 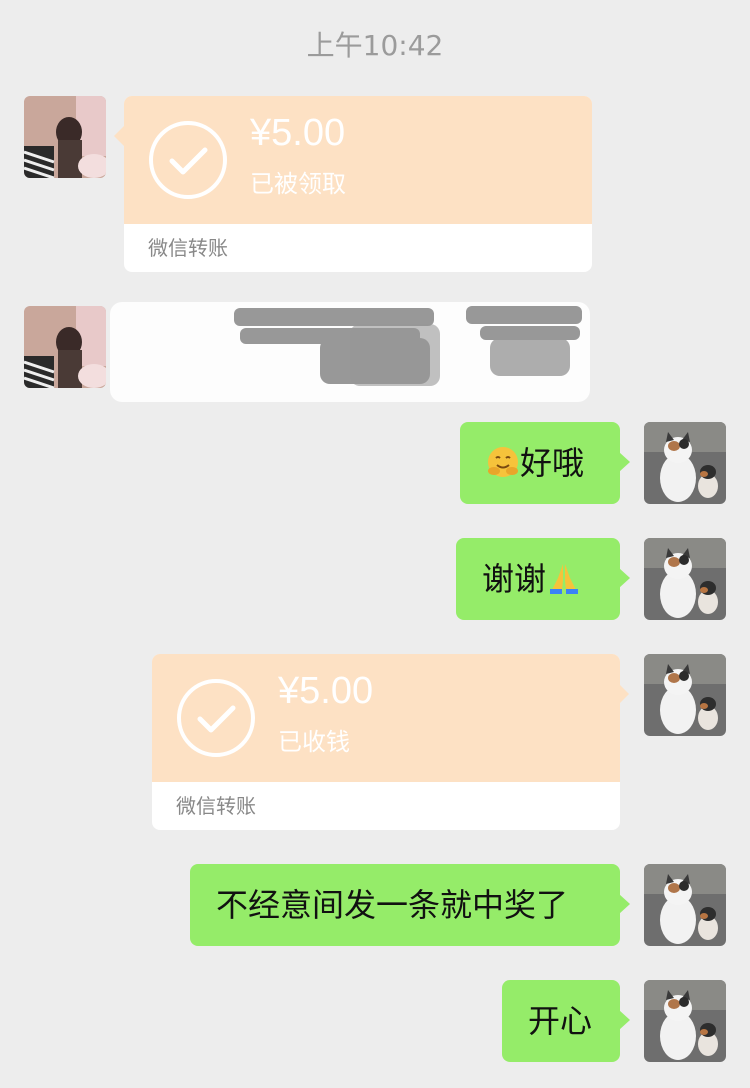 What do you see at coordinates (503, 462) in the screenshot?
I see `hugging-face-icon` at bounding box center [503, 462].